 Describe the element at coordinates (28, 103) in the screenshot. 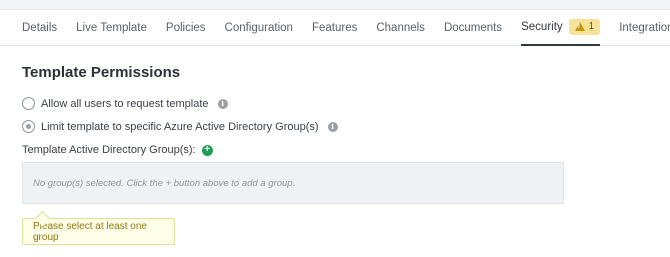

I see `allow-all-radio` at that location.